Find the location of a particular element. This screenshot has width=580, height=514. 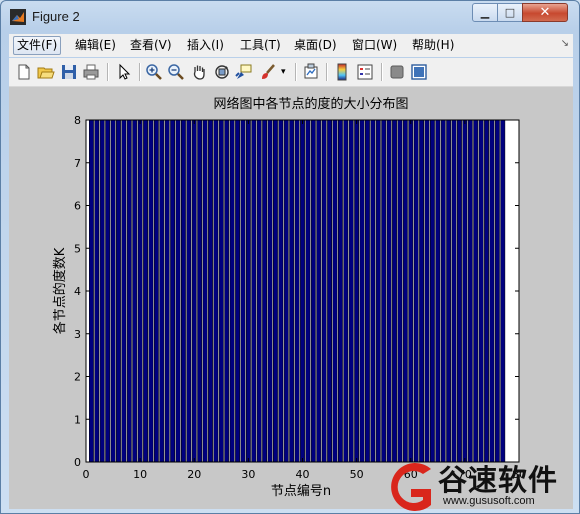

menu-desktop: 桌面(D) is located at coordinates (315, 45).